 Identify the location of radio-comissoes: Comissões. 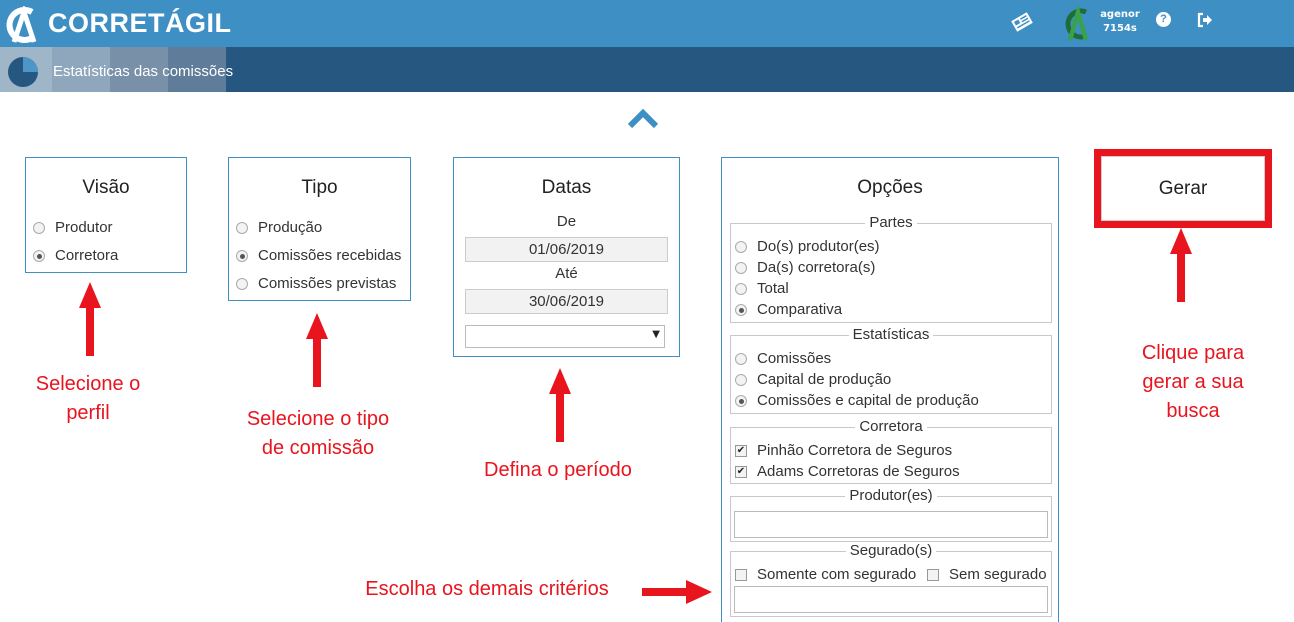
(783, 358).